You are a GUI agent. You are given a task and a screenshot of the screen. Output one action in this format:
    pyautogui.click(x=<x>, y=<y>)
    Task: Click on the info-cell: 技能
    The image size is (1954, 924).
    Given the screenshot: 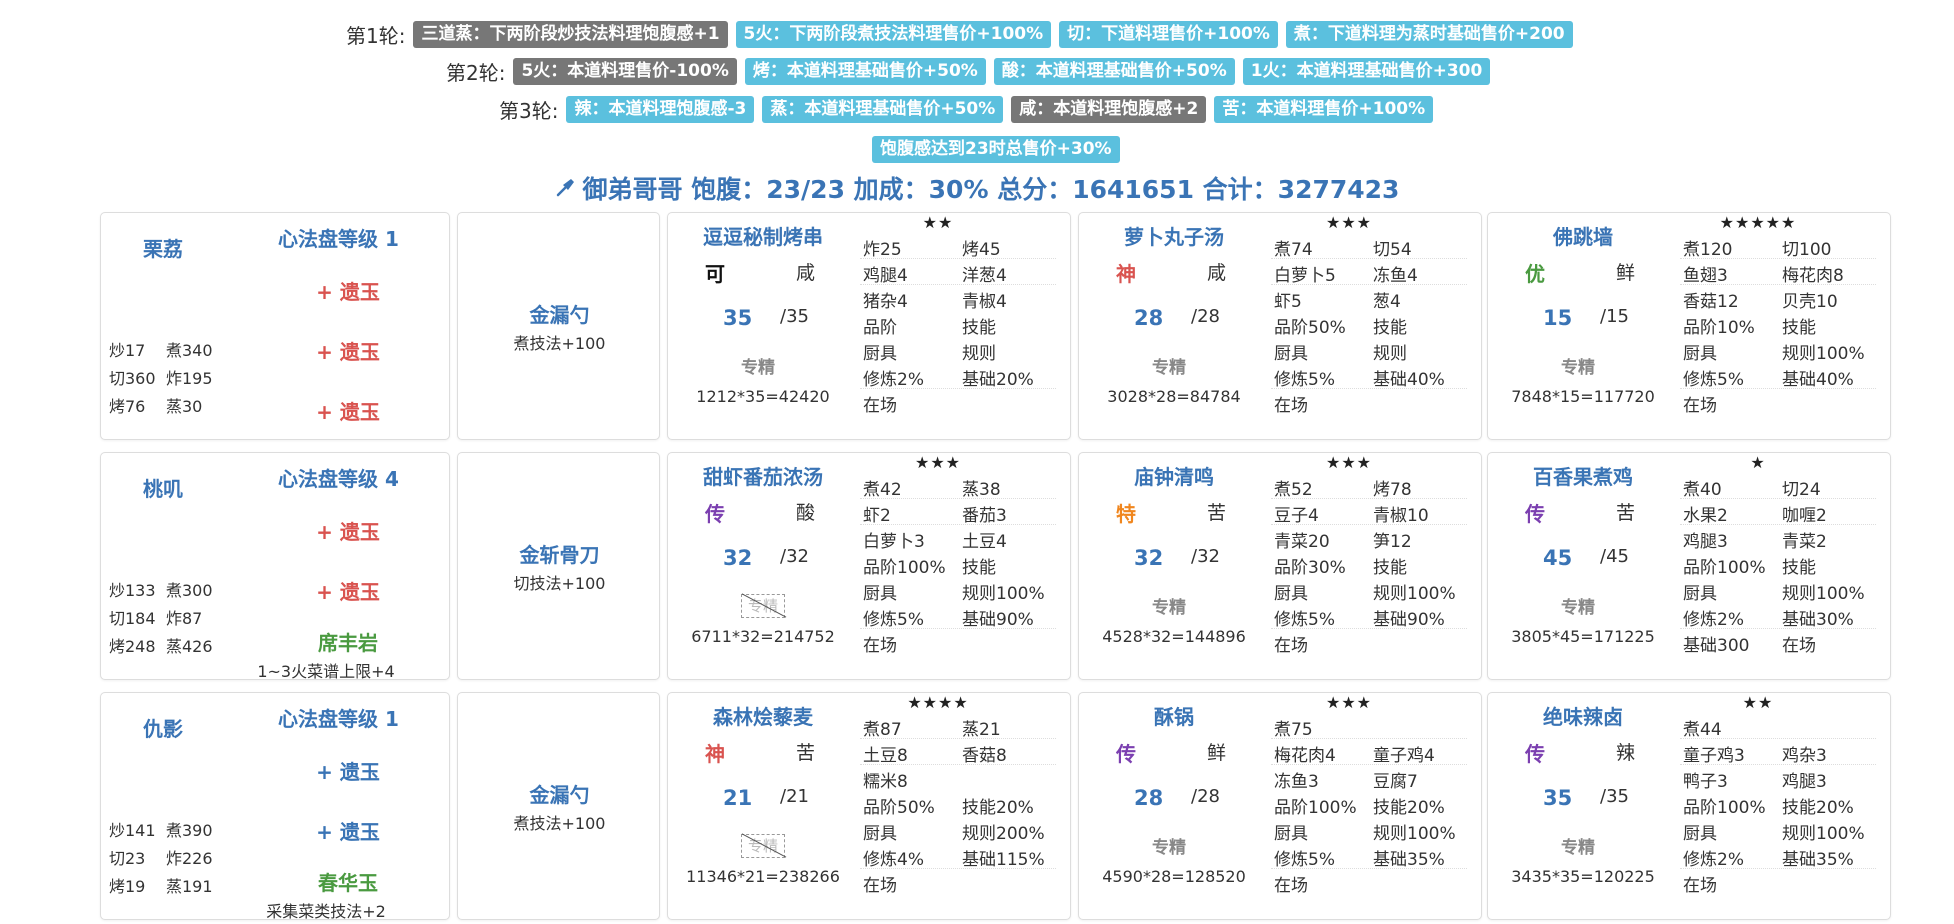 What is the action you would take?
    pyautogui.click(x=979, y=328)
    